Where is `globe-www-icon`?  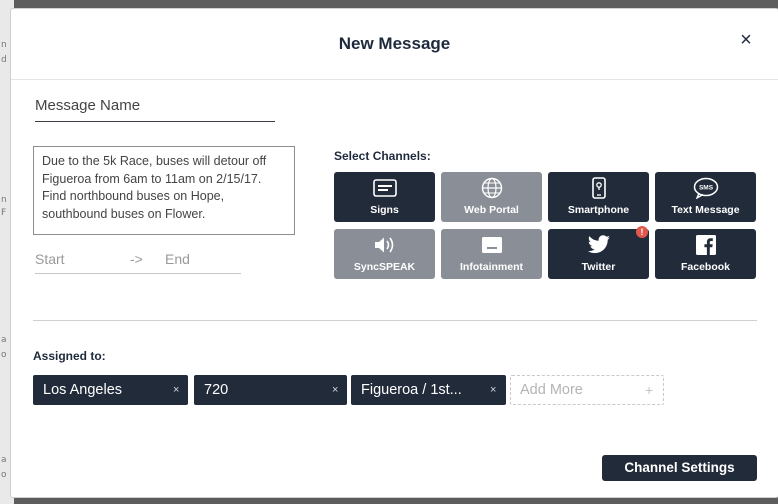 globe-www-icon is located at coordinates (491, 188).